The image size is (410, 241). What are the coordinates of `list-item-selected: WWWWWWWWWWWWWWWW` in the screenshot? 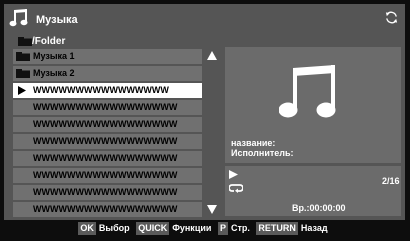 It's located at (107, 90).